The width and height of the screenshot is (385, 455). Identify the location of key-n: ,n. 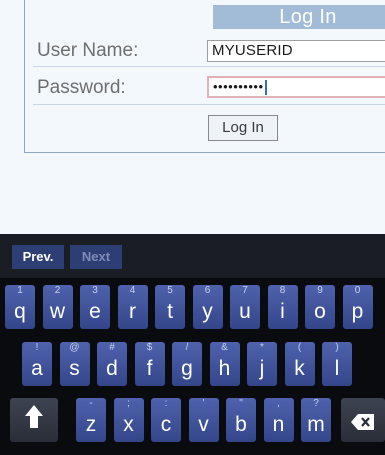
(278, 420).